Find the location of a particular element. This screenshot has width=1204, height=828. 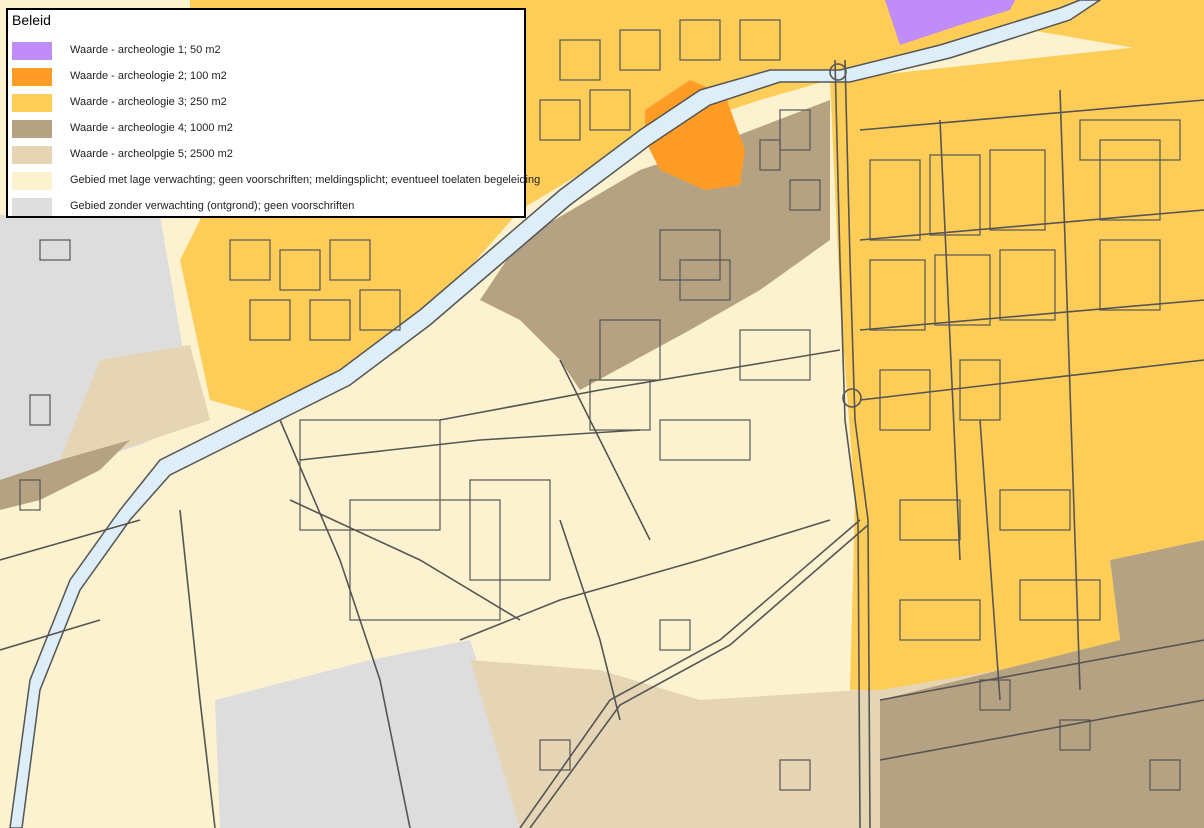

legend-label: Waarde - archeologie 4; 1000 m2 is located at coordinates (151, 128).